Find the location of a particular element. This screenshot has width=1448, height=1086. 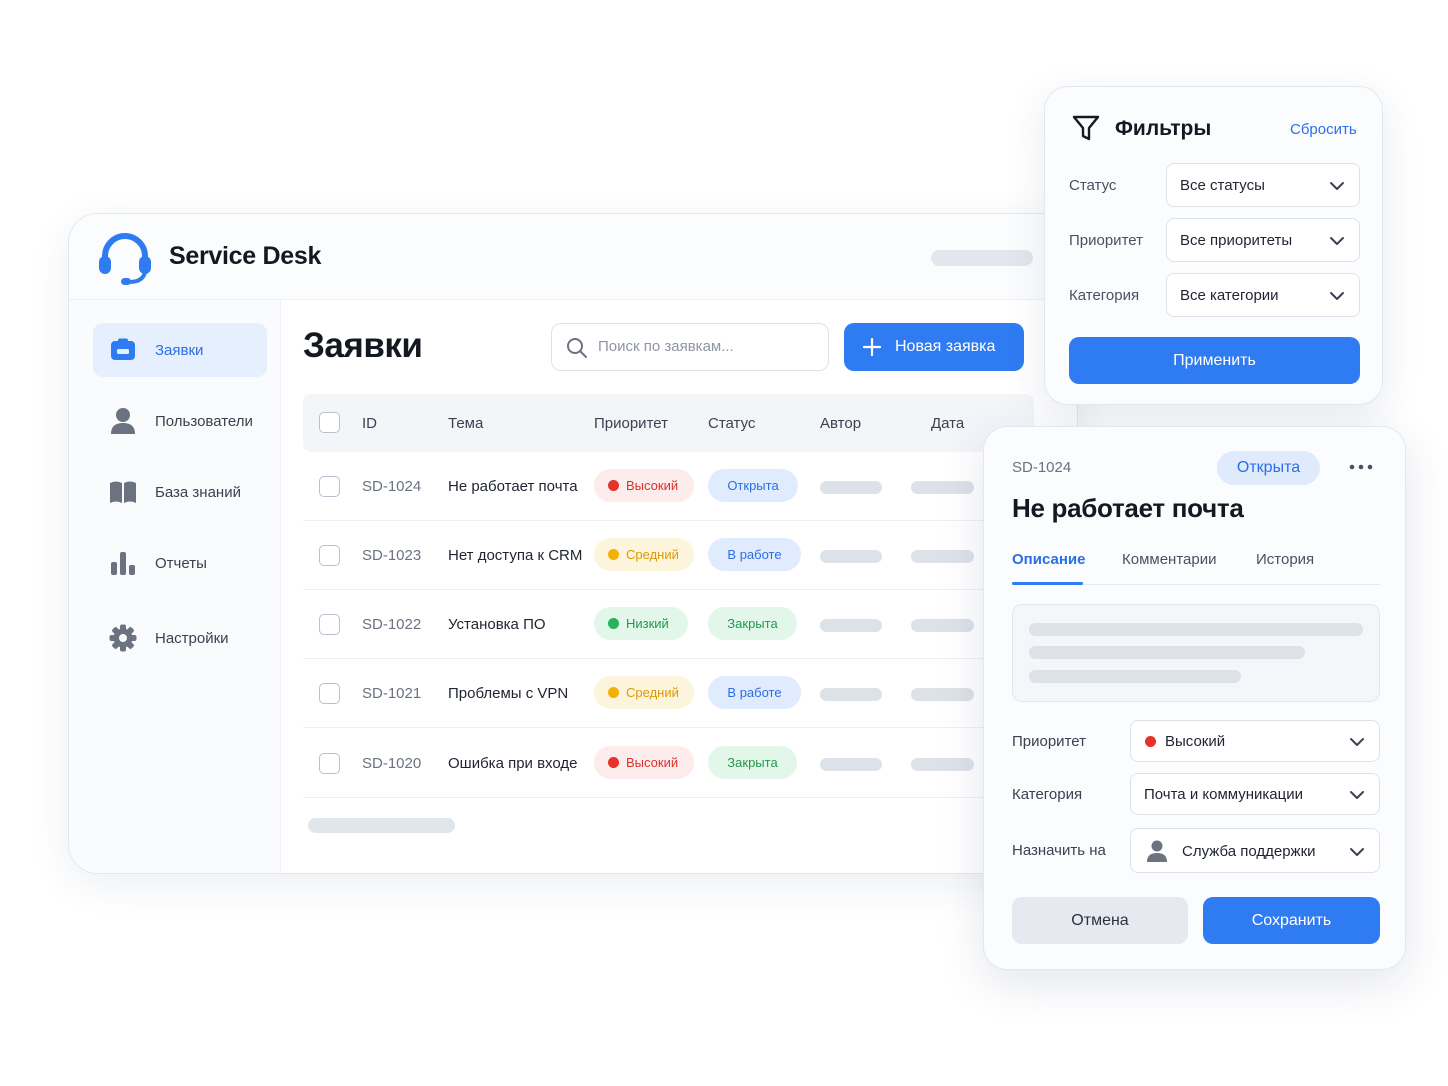

column-header-status: Статус is located at coordinates (731, 423).